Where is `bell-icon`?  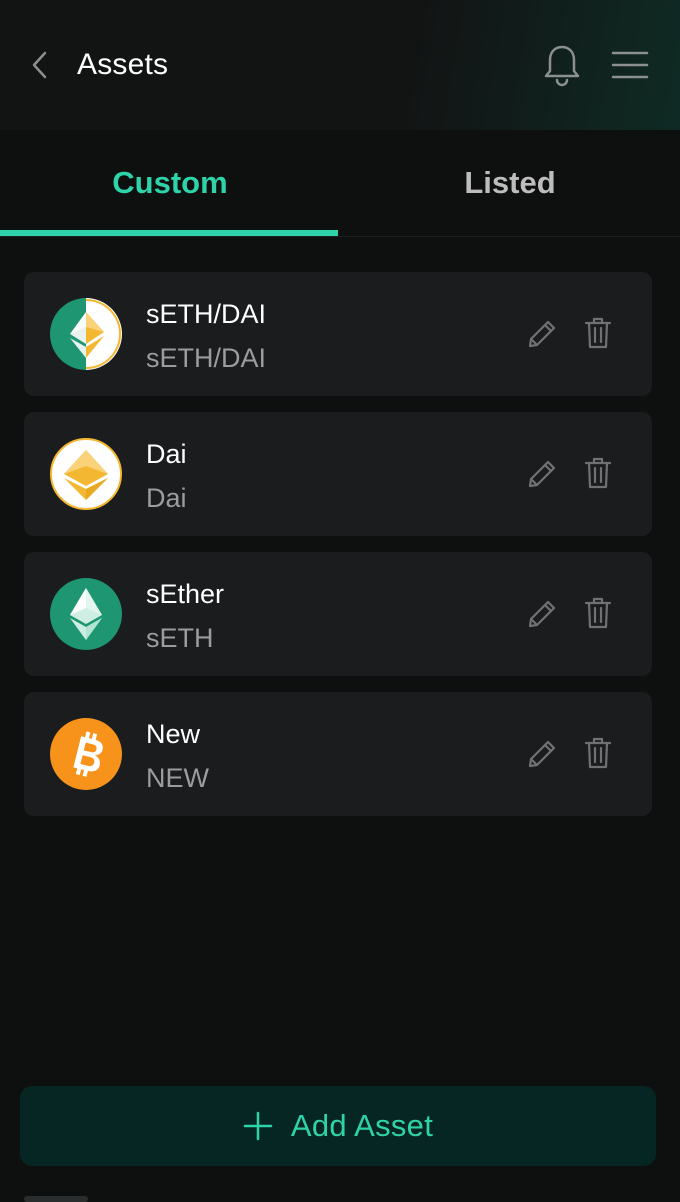 bell-icon is located at coordinates (562, 66).